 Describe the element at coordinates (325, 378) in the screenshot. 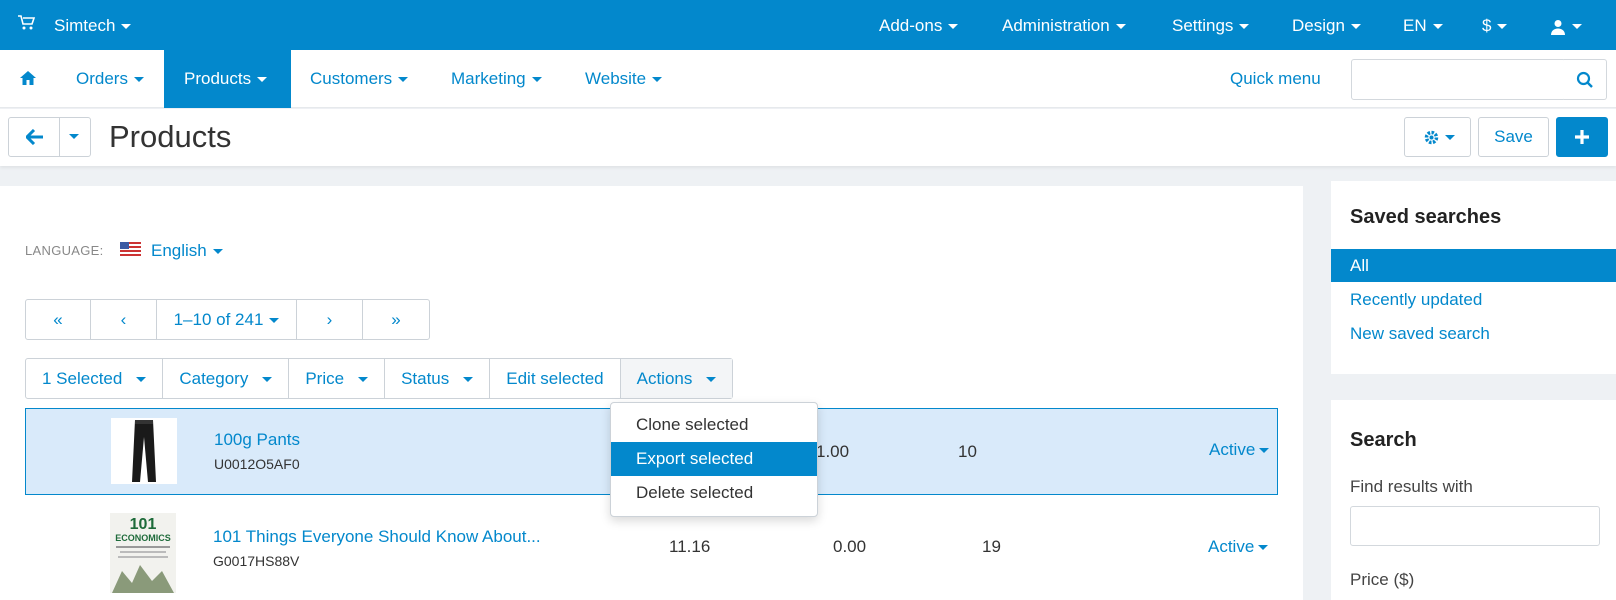

I see `toolbar-label: Price` at that location.